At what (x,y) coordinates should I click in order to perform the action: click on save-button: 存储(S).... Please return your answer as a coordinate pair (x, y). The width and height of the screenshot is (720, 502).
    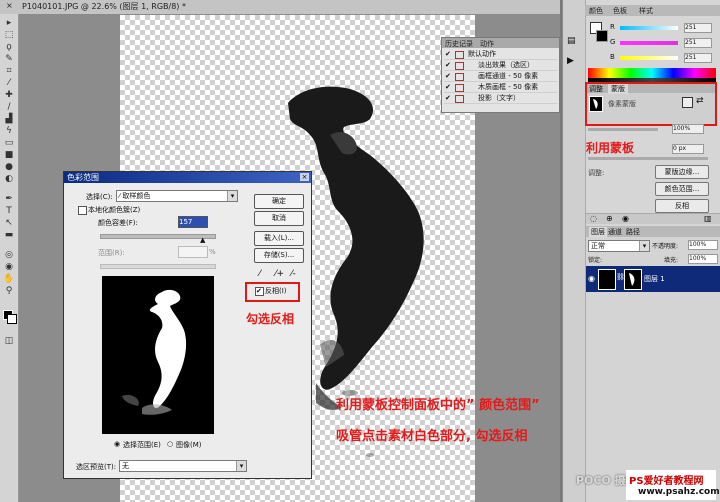
    Looking at the image, I should click on (279, 255).